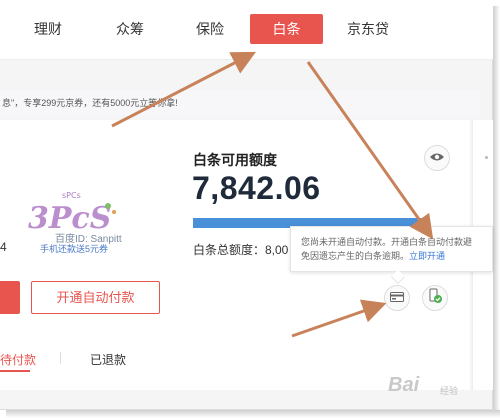 This screenshot has height=418, width=500. Describe the element at coordinates (3, 247) in the screenshot. I see `partial-number: 4` at that location.